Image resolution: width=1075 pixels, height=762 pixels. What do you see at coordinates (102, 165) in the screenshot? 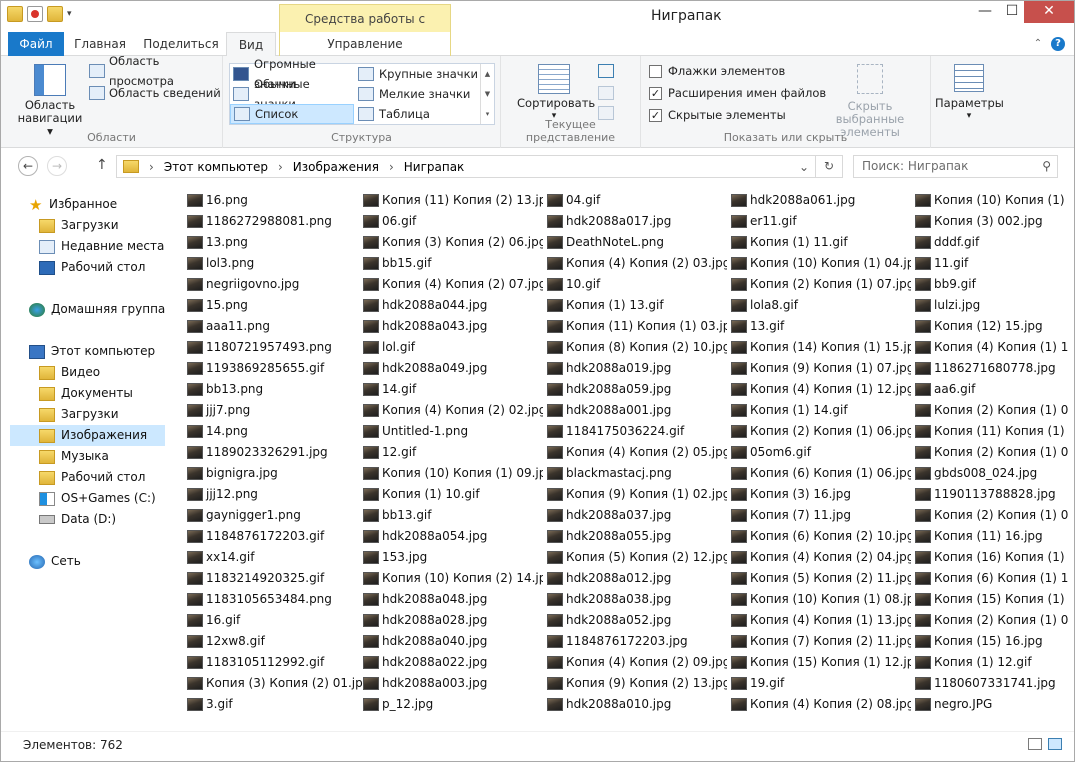
I see `up-button: ↑` at bounding box center [102, 165].